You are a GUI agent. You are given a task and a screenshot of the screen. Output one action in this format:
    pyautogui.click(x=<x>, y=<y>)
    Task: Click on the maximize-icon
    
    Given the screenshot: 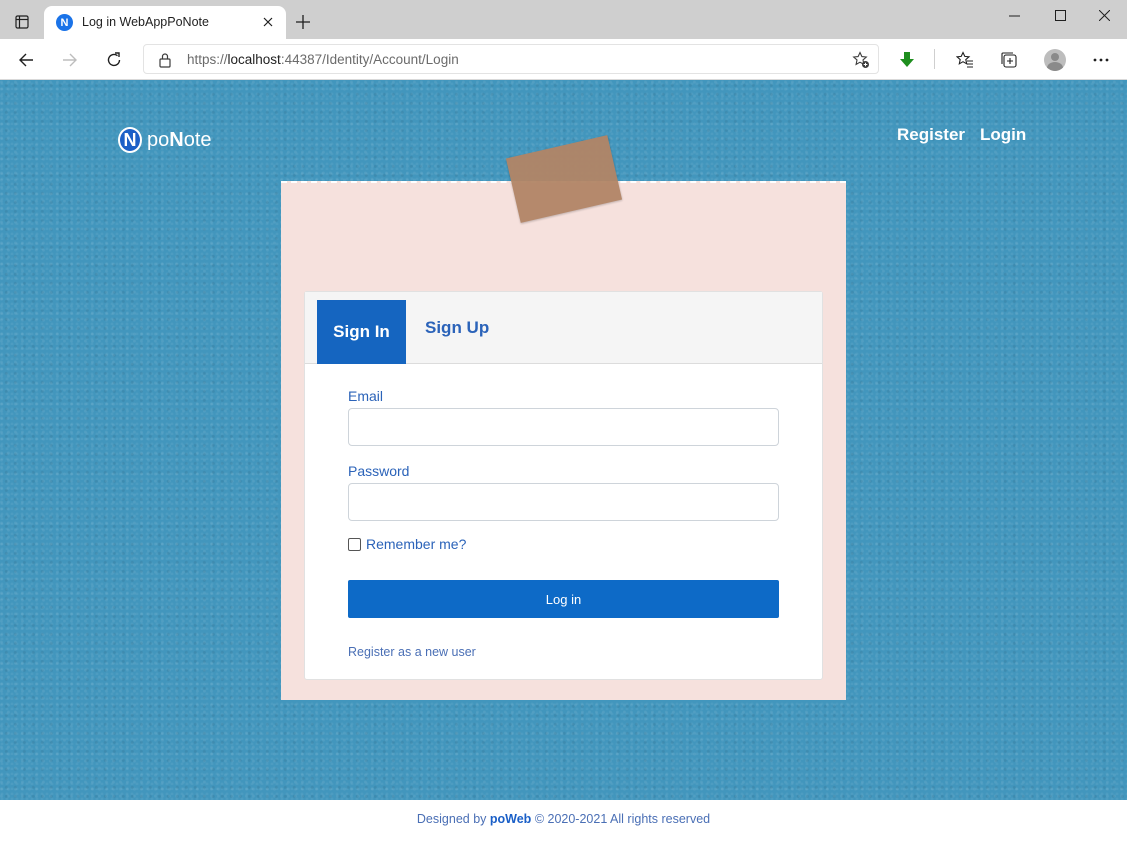 What is the action you would take?
    pyautogui.click(x=1060, y=15)
    